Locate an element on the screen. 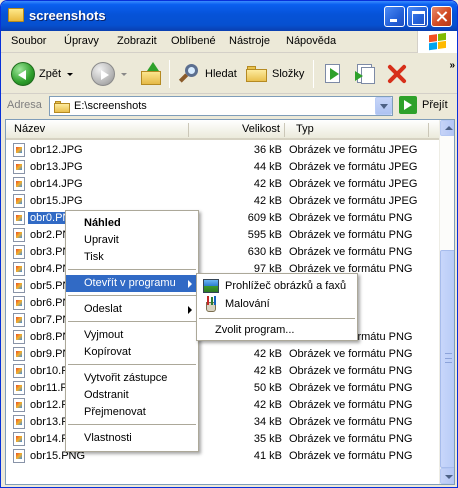 This screenshot has height=488, width=458. maximize-button is located at coordinates (417, 16).